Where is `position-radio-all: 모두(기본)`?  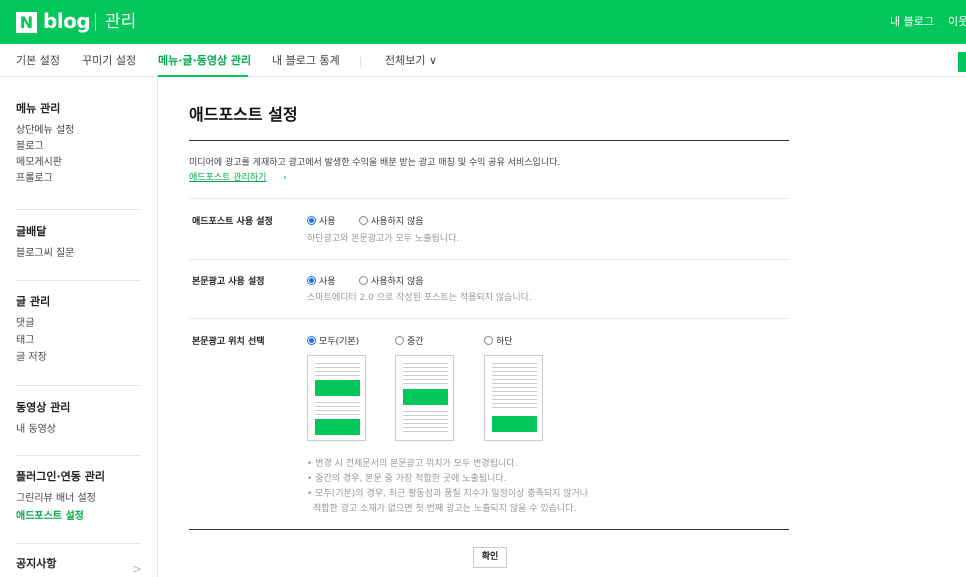 position-radio-all: 모두(기본) is located at coordinates (333, 342).